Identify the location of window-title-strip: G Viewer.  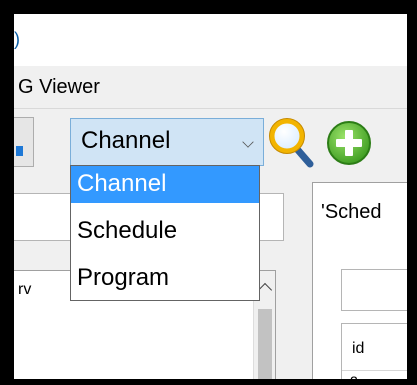
(210, 87).